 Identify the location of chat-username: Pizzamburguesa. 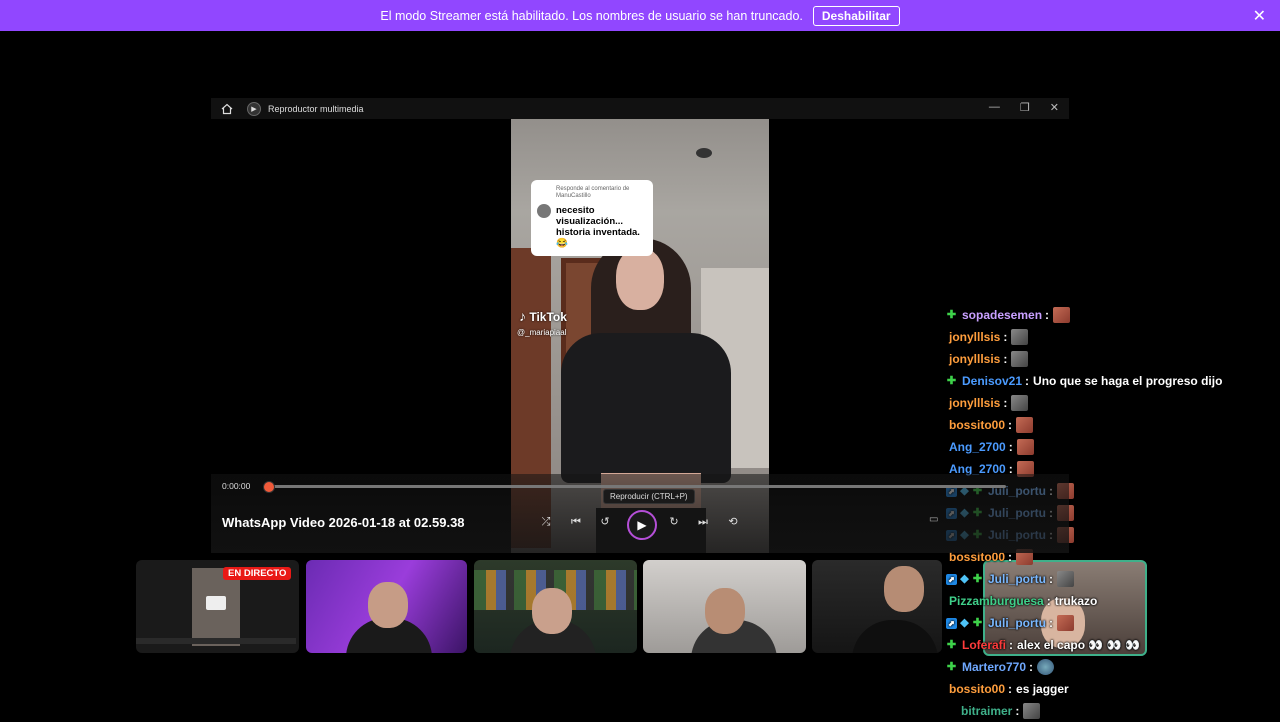
(996, 601).